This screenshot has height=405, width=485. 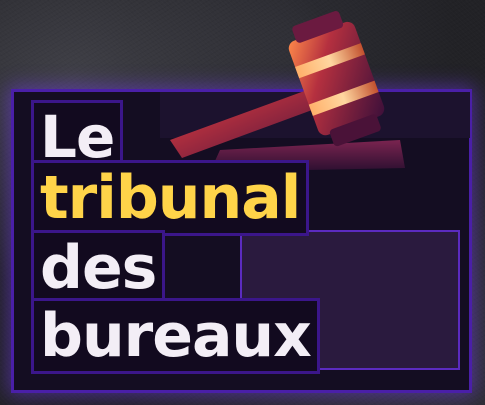 I want to click on title-line-4: bureaux, so click(x=175, y=336).